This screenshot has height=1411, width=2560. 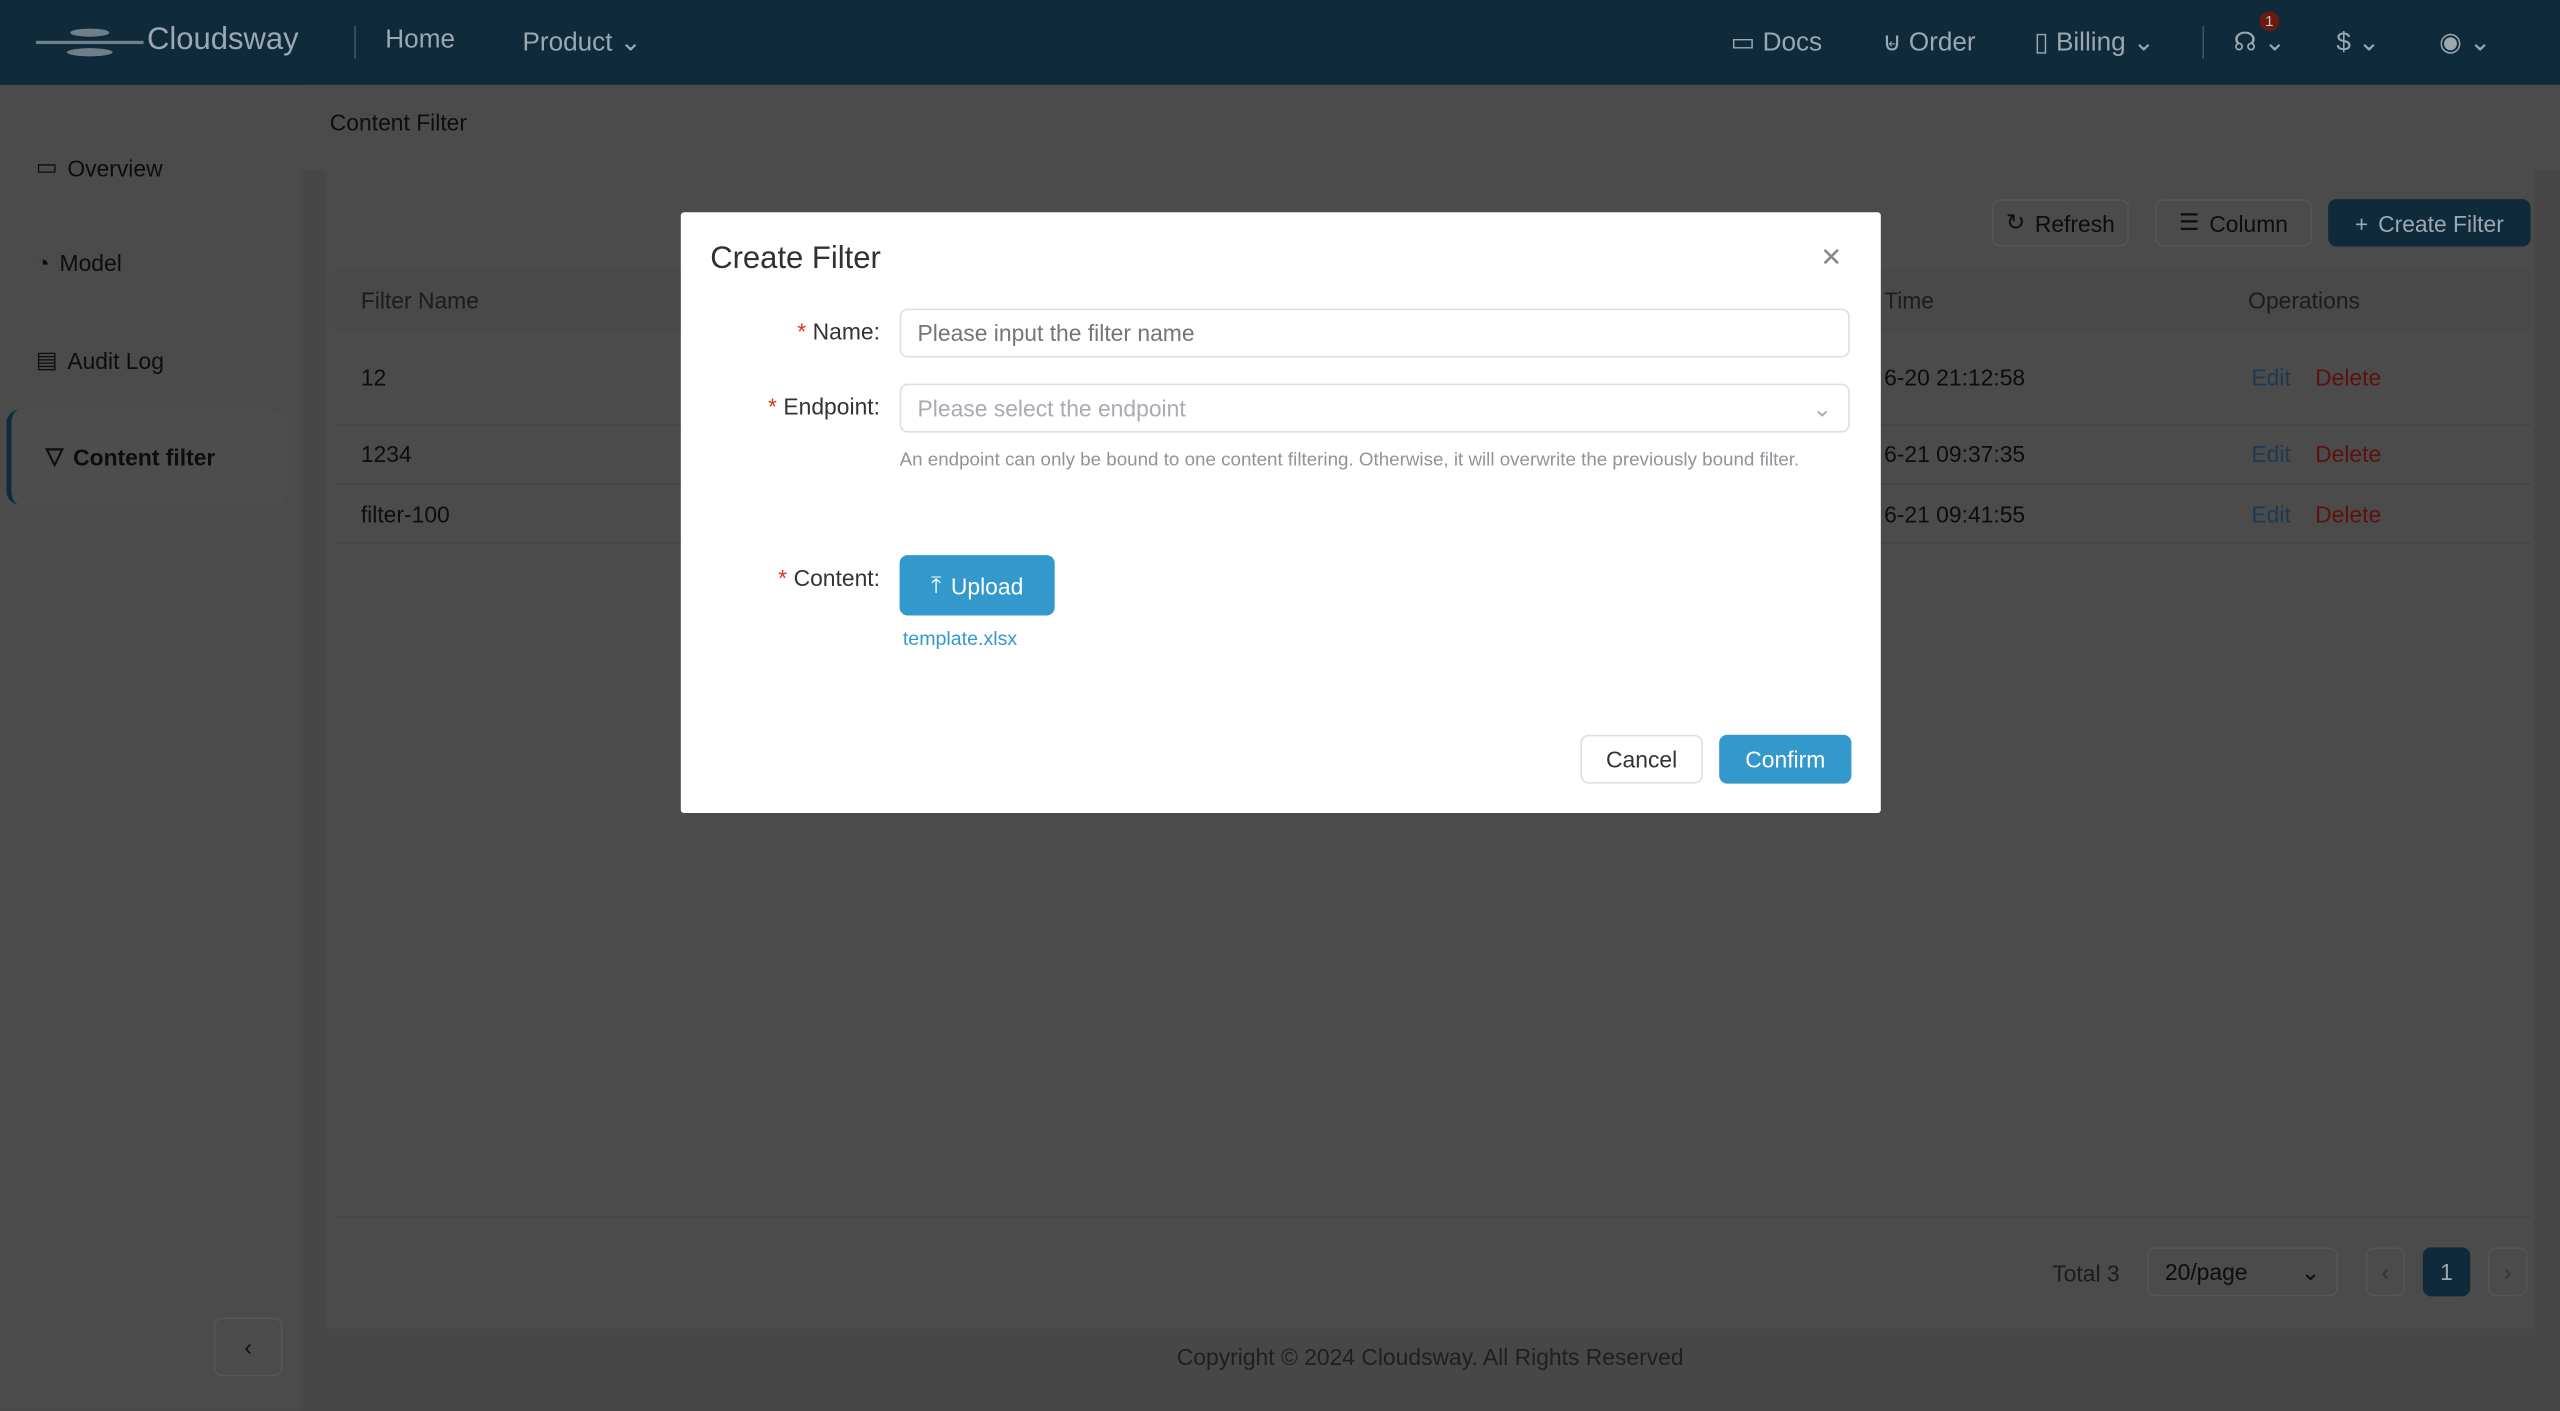 I want to click on page-1-button: 1, so click(x=2446, y=1272).